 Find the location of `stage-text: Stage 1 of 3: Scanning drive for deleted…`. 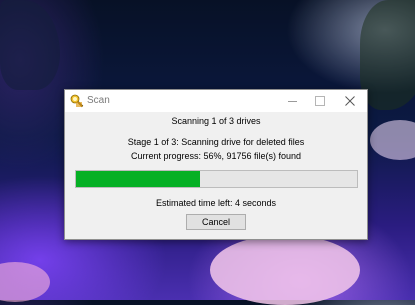

stage-text: Stage 1 of 3: Scanning drive for deleted… is located at coordinates (216, 142).